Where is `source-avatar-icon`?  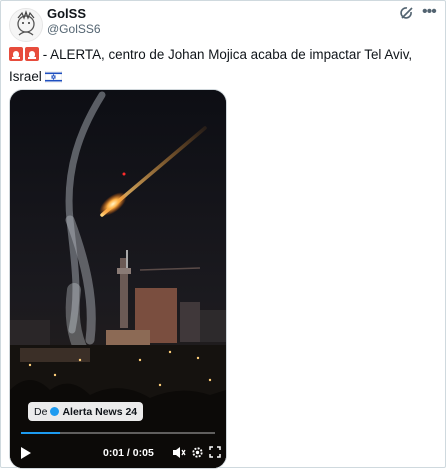 source-avatar-icon is located at coordinates (55, 411).